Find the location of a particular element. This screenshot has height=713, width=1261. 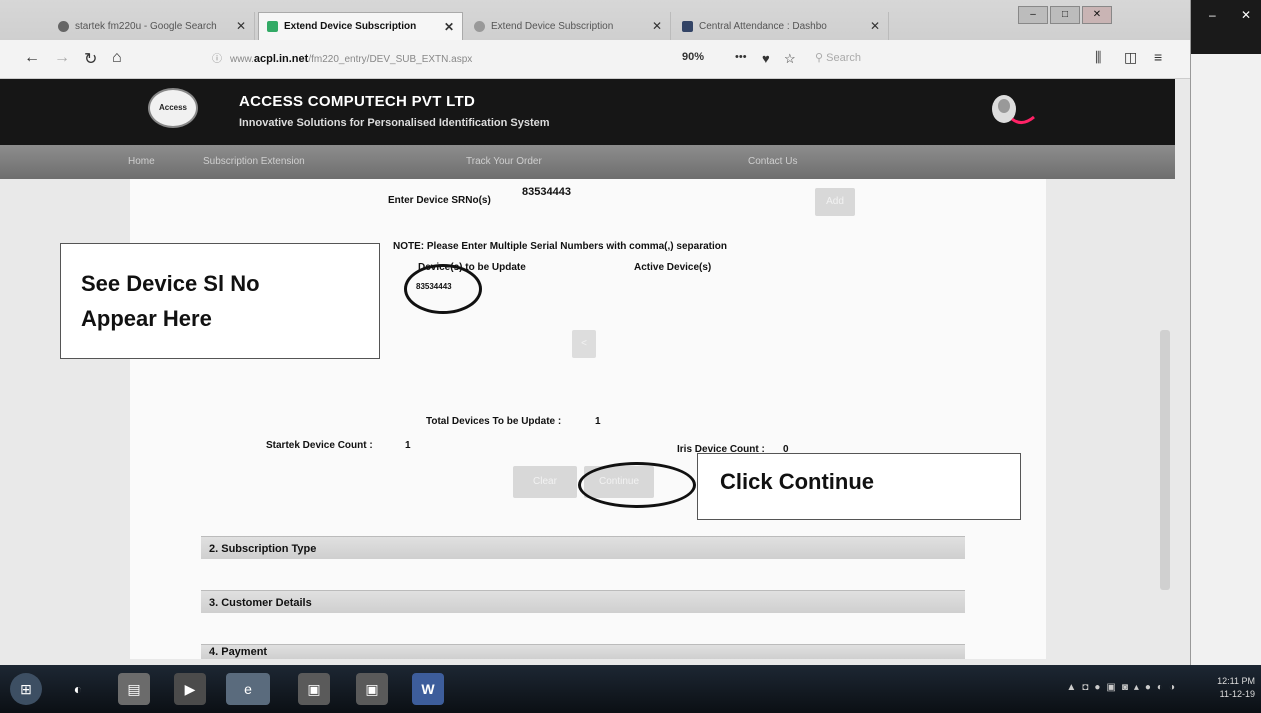

tab-central-attendance: Central Attendance : Dashbo ✕ is located at coordinates (781, 26).